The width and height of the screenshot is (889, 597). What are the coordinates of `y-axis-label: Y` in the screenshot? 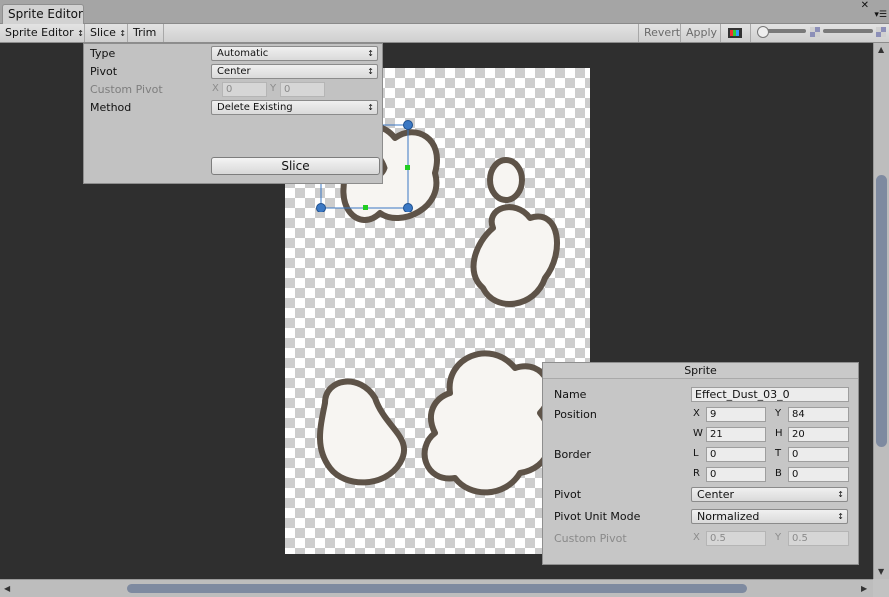 It's located at (778, 413).